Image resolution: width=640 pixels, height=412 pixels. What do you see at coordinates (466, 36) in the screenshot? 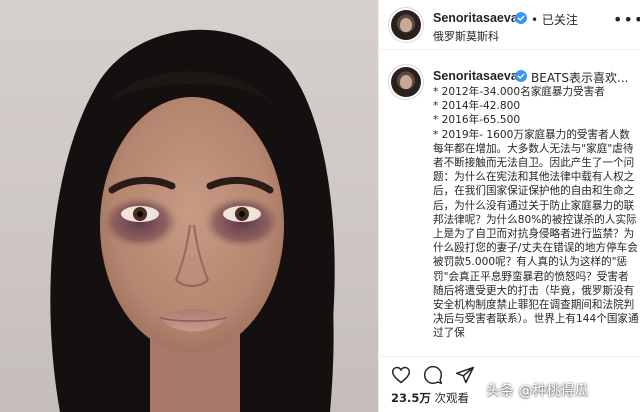
I see `location-link: 俄罗斯莫斯科` at bounding box center [466, 36].